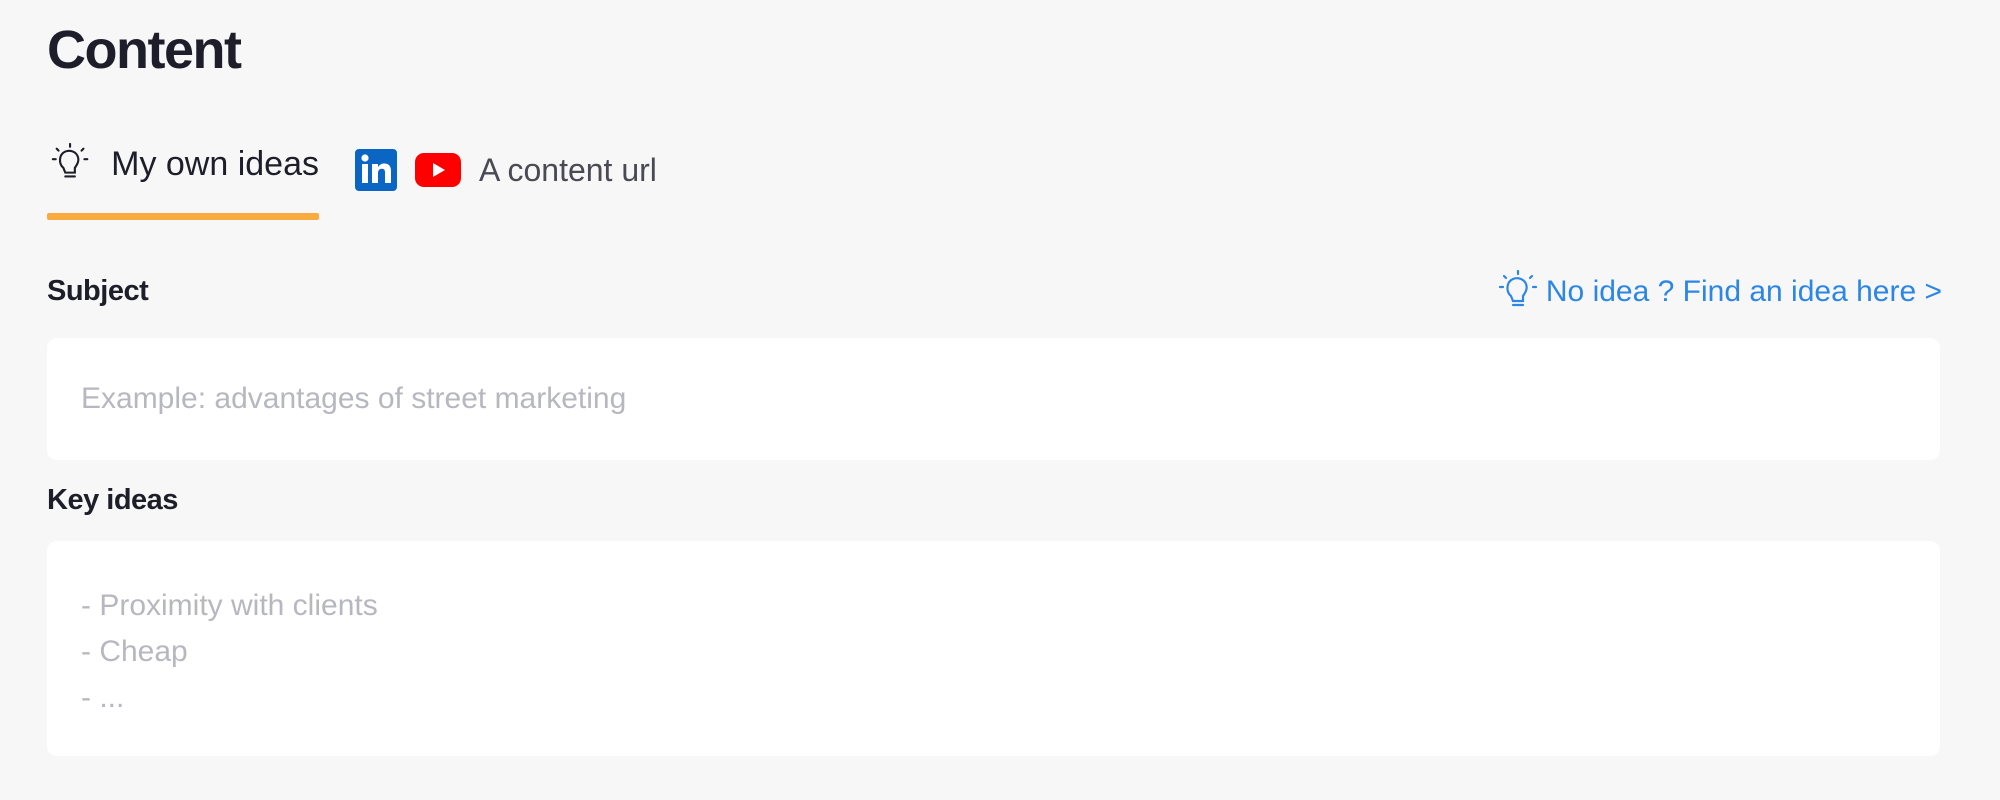 The image size is (2000, 800). What do you see at coordinates (112, 500) in the screenshot?
I see `key-ideas-label: Key ideas` at bounding box center [112, 500].